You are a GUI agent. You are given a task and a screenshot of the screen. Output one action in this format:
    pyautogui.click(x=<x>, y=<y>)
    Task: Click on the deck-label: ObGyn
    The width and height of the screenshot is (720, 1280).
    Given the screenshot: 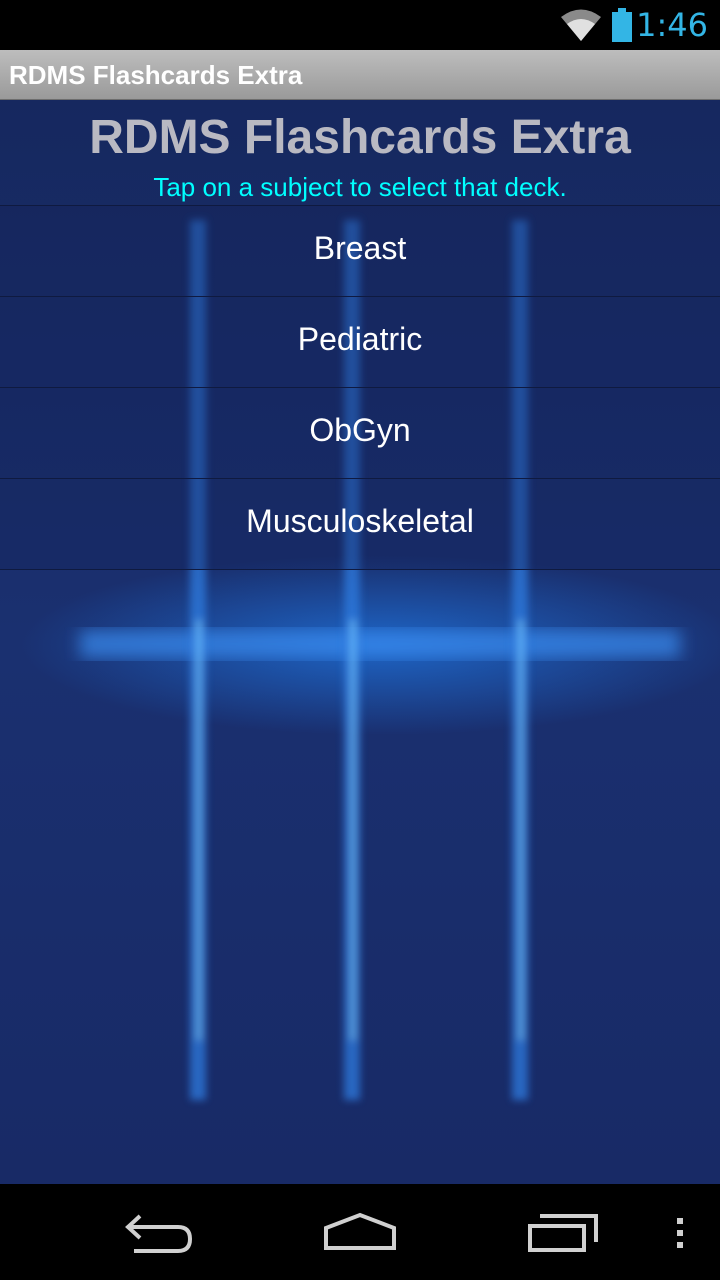 What is the action you would take?
    pyautogui.click(x=360, y=429)
    